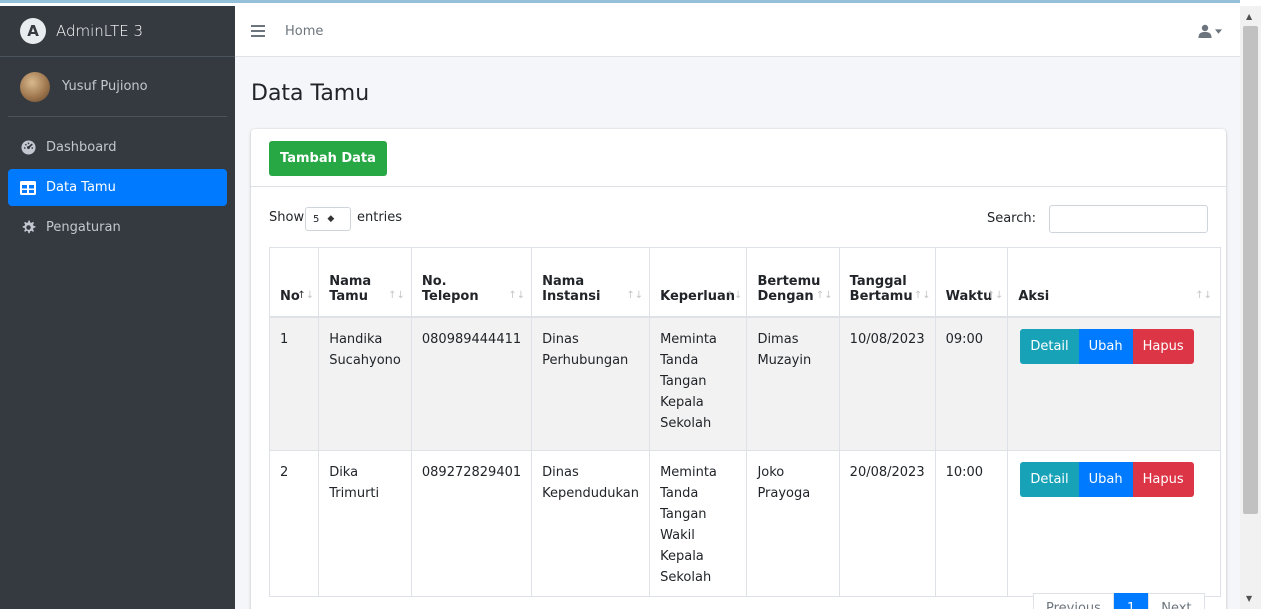  What do you see at coordinates (365, 282) in the screenshot?
I see `column-header-nama-tamu: Nama Tamu ↑↓` at bounding box center [365, 282].